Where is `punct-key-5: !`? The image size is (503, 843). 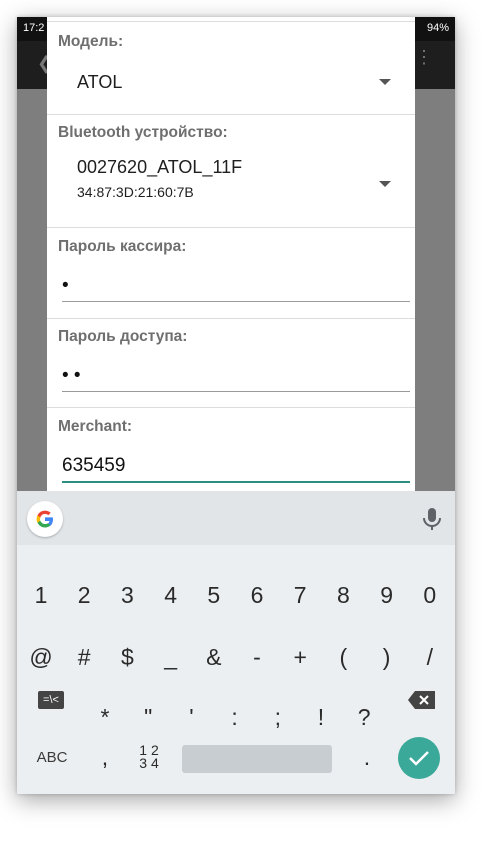 punct-key-5: ! is located at coordinates (321, 717).